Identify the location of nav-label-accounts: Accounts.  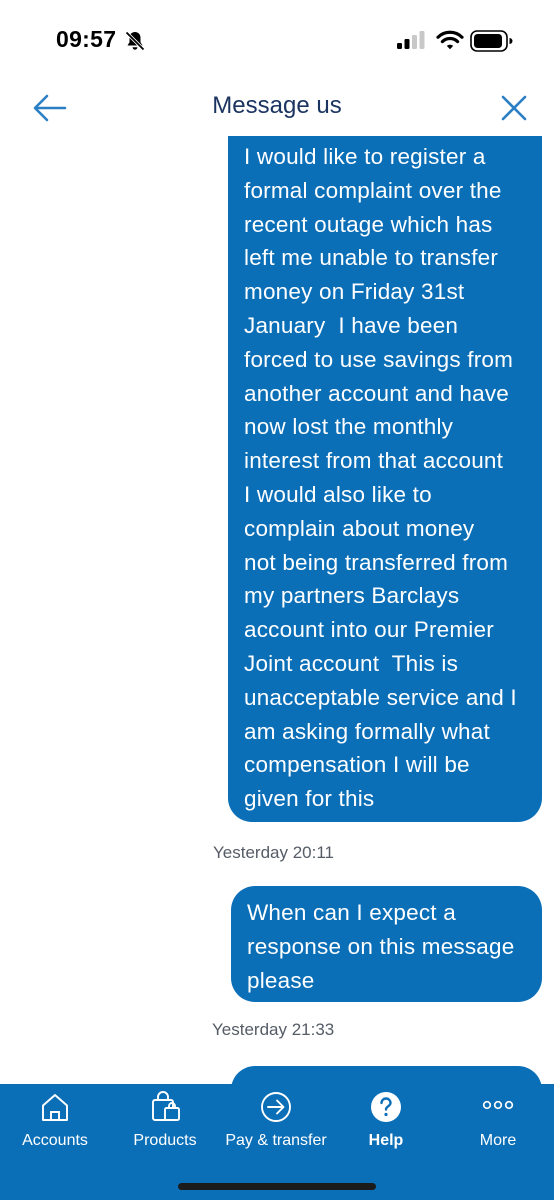
(55, 1140).